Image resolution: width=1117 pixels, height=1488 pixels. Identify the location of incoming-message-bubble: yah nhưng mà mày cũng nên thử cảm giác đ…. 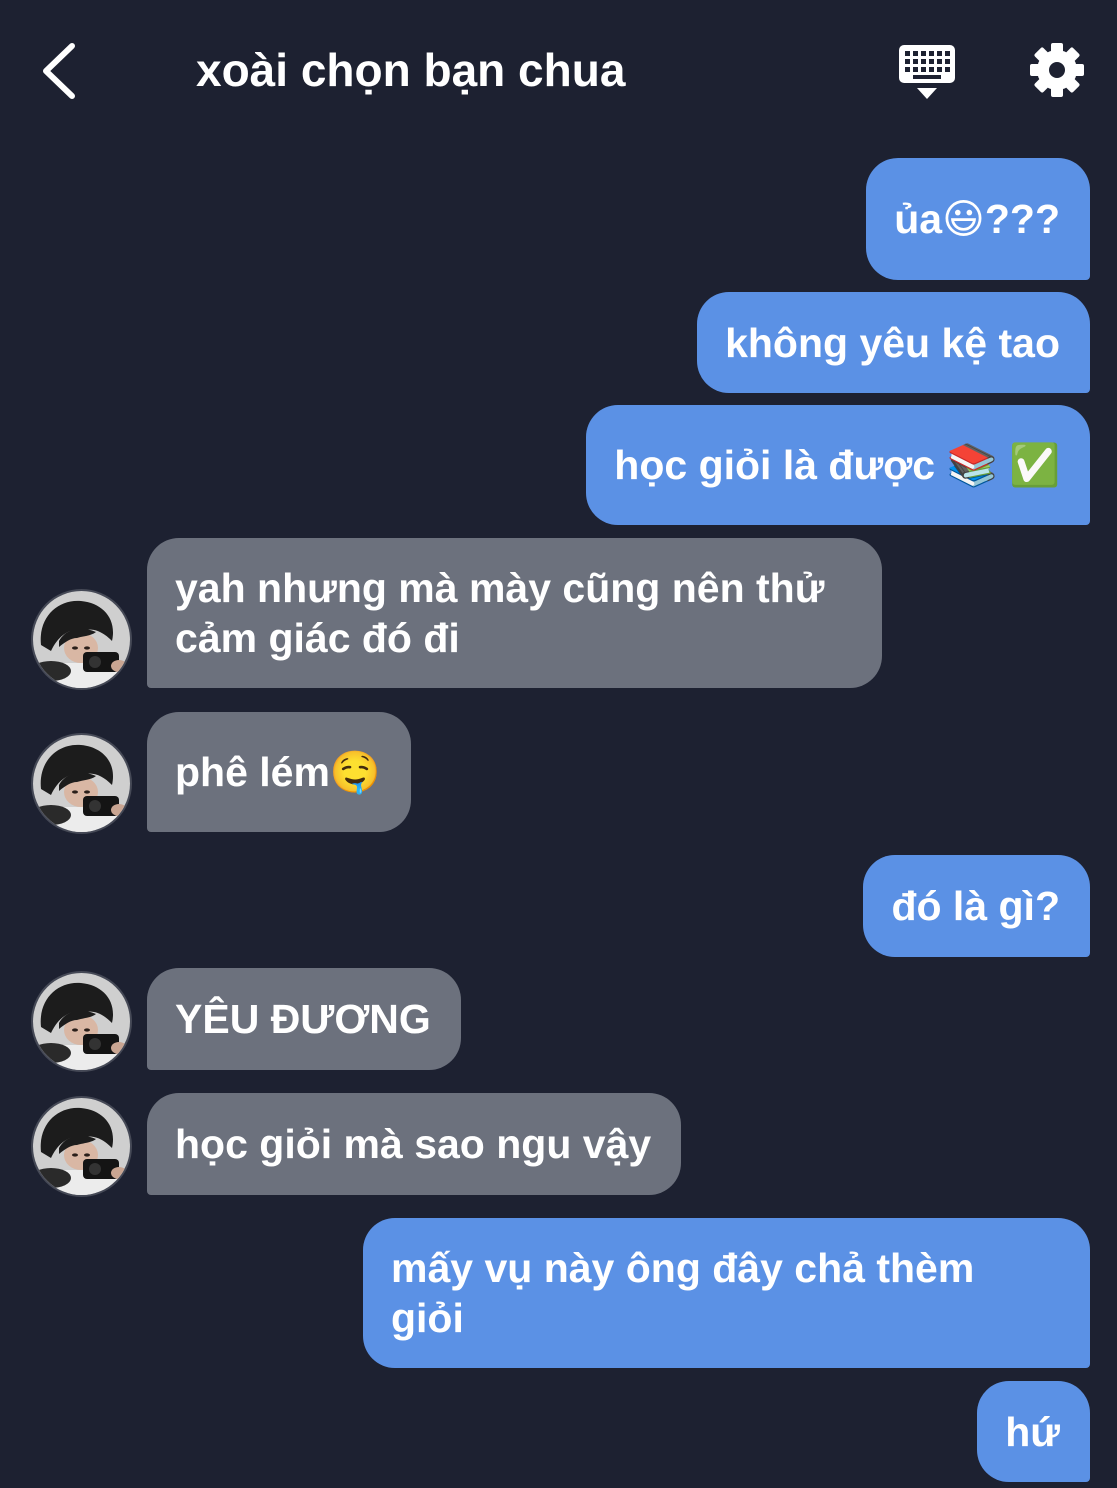
(514, 613).